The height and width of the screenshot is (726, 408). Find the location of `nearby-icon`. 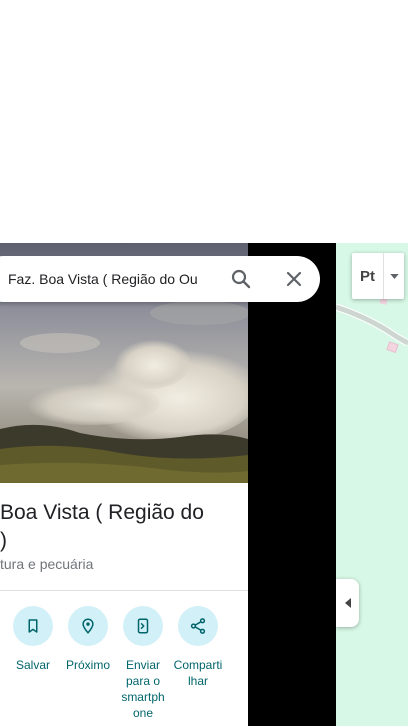

nearby-icon is located at coordinates (88, 626).